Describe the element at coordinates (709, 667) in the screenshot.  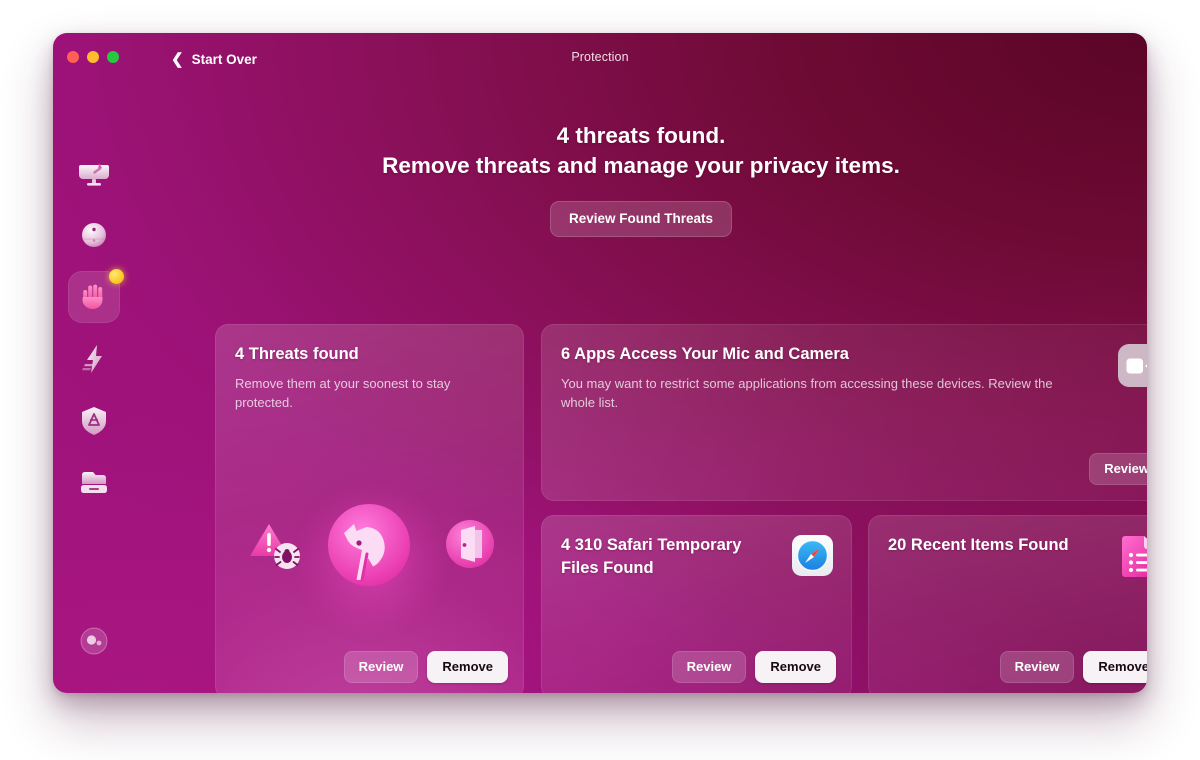
I see `safari-review-button: Review` at that location.